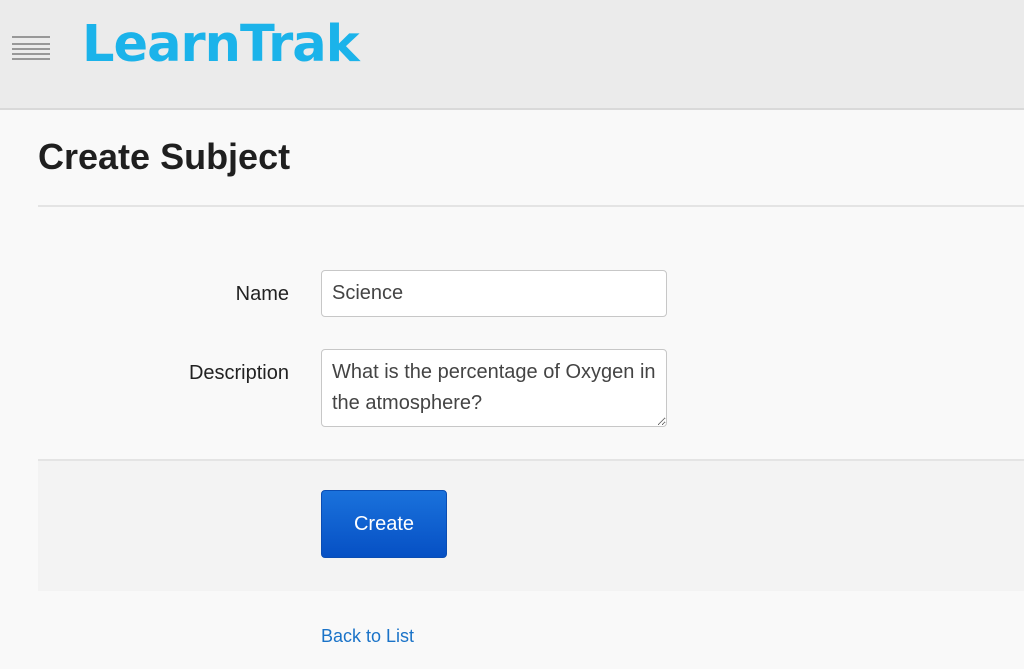 The image size is (1024, 669). I want to click on brand-logo: LearnTrak, so click(221, 45).